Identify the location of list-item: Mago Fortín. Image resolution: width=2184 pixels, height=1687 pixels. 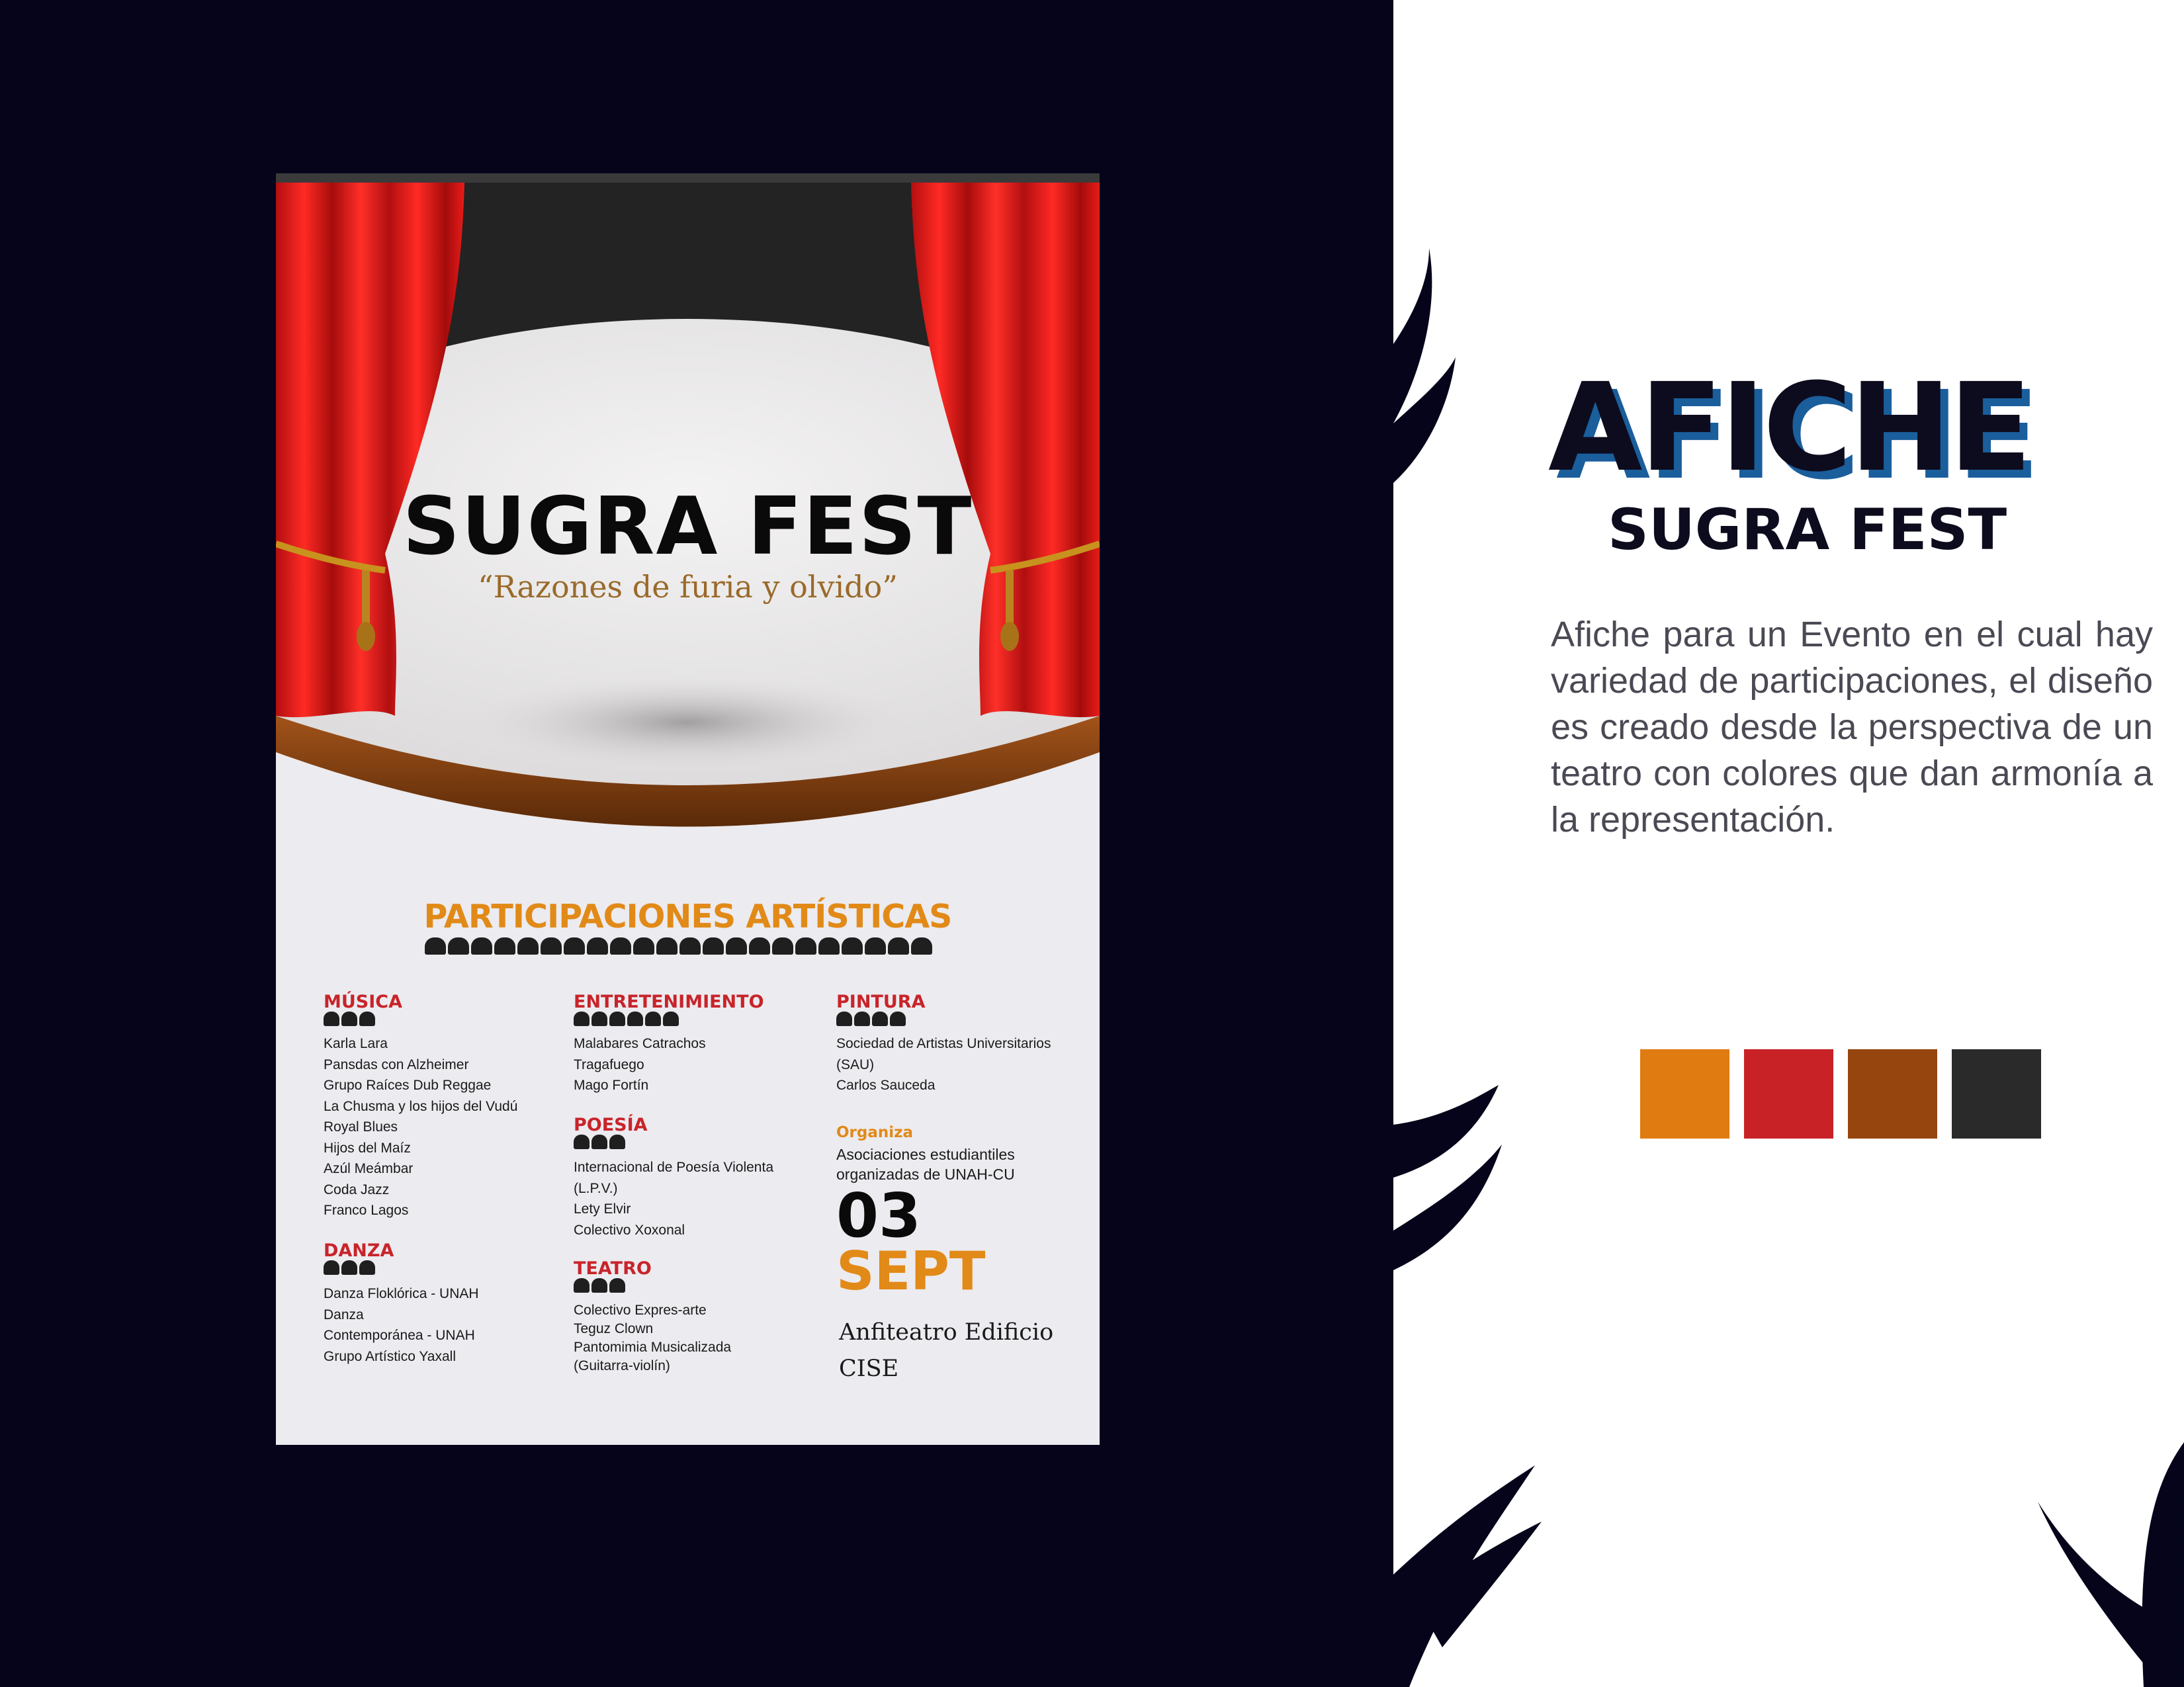
(611, 1085).